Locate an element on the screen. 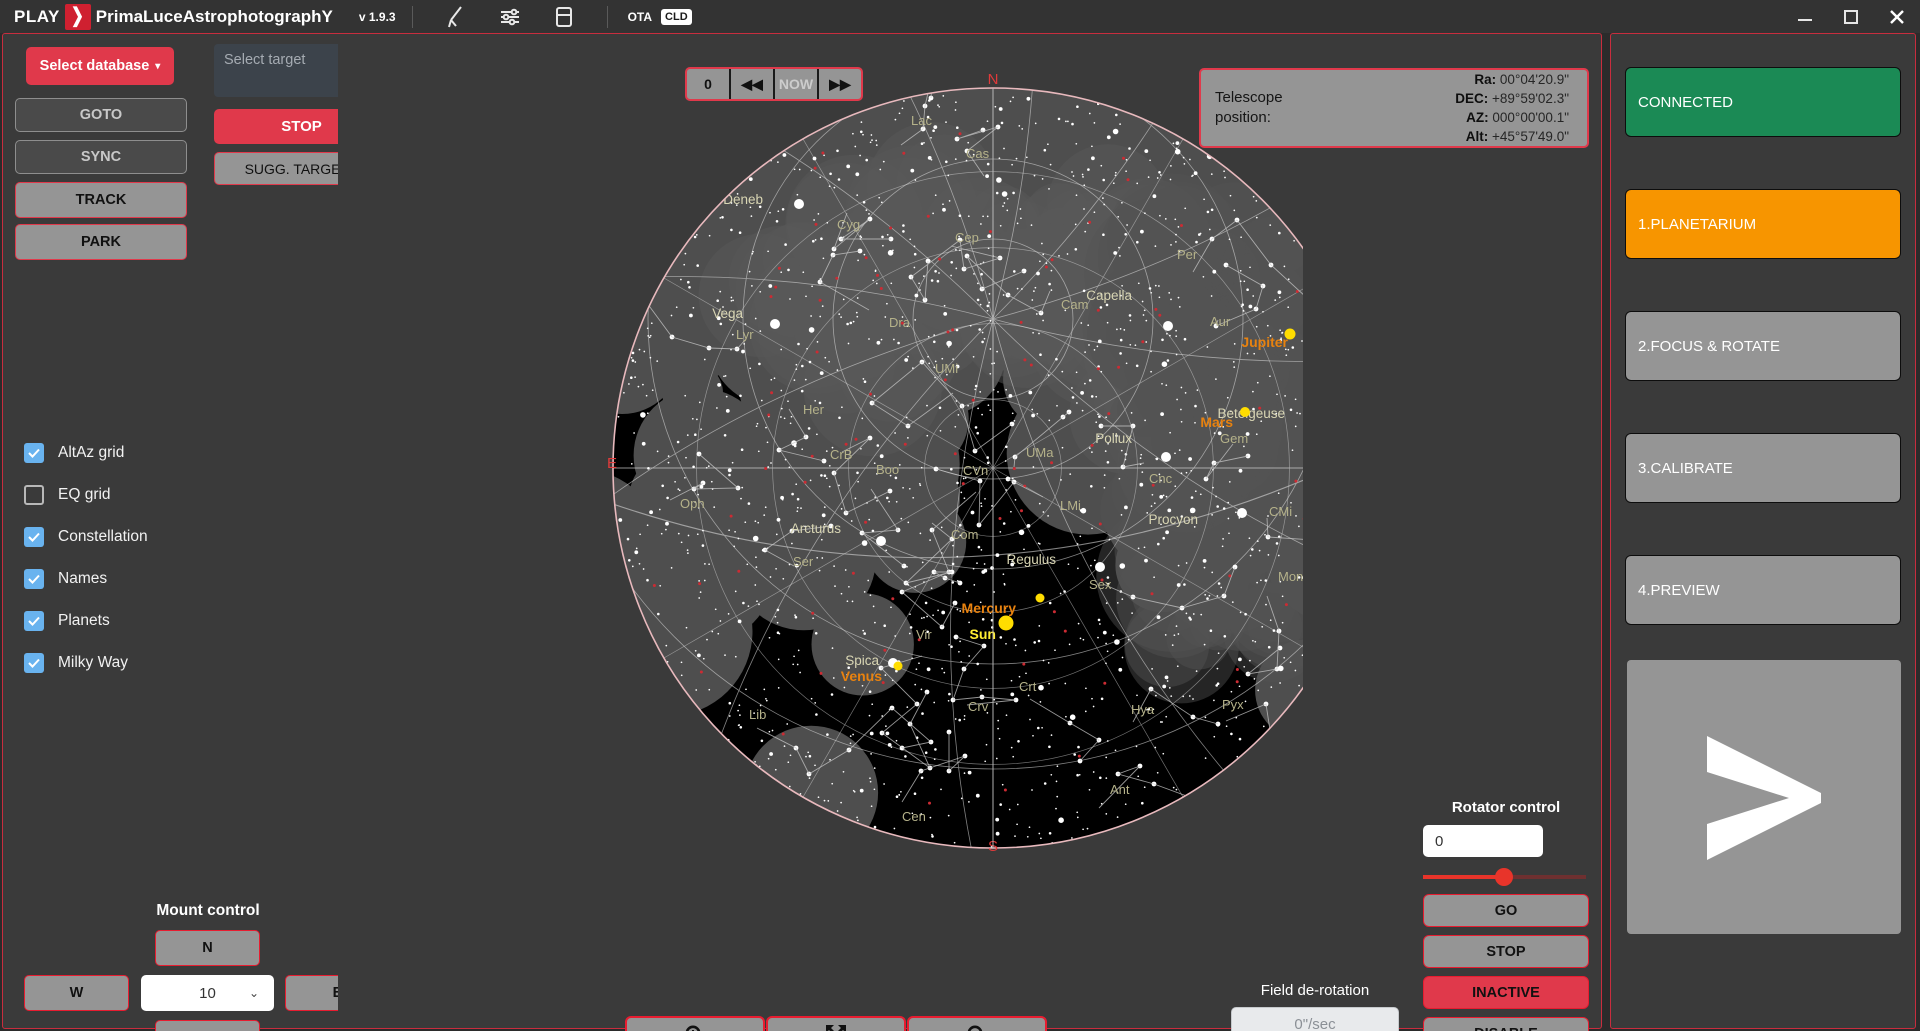 Image resolution: width=1920 pixels, height=1031 pixels. telescope-ra-key: Ra: is located at coordinates (1485, 79).